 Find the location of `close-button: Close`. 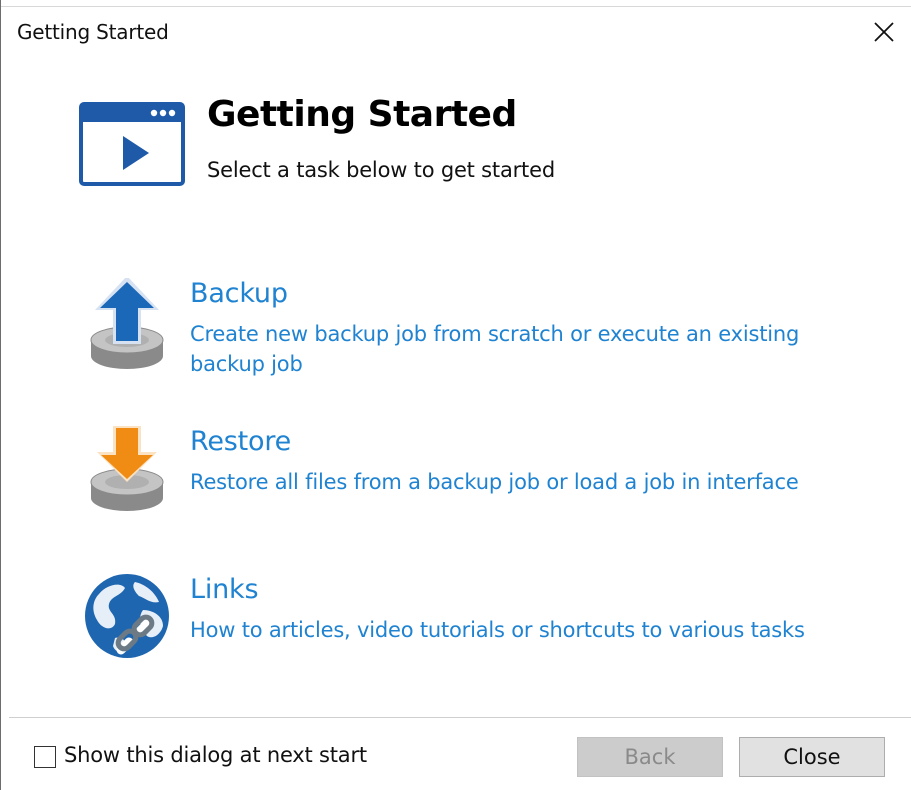

close-button: Close is located at coordinates (812, 757).